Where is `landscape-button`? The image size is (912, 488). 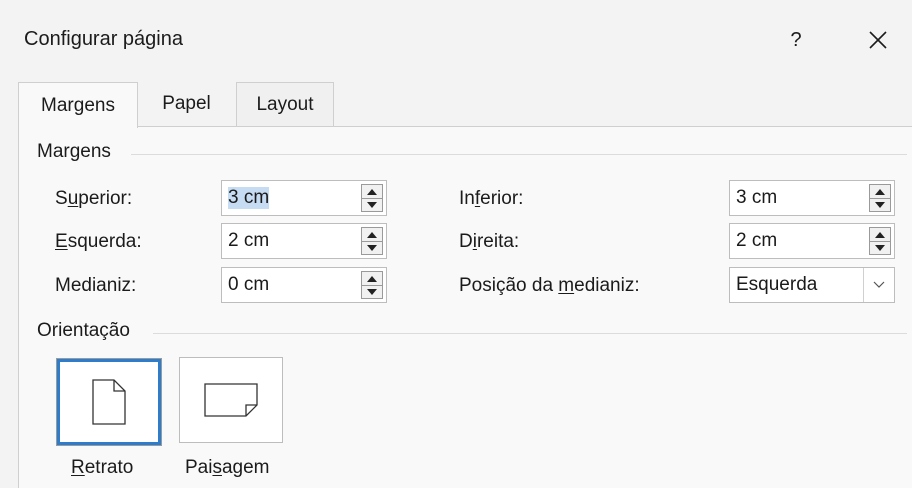 landscape-button is located at coordinates (231, 400).